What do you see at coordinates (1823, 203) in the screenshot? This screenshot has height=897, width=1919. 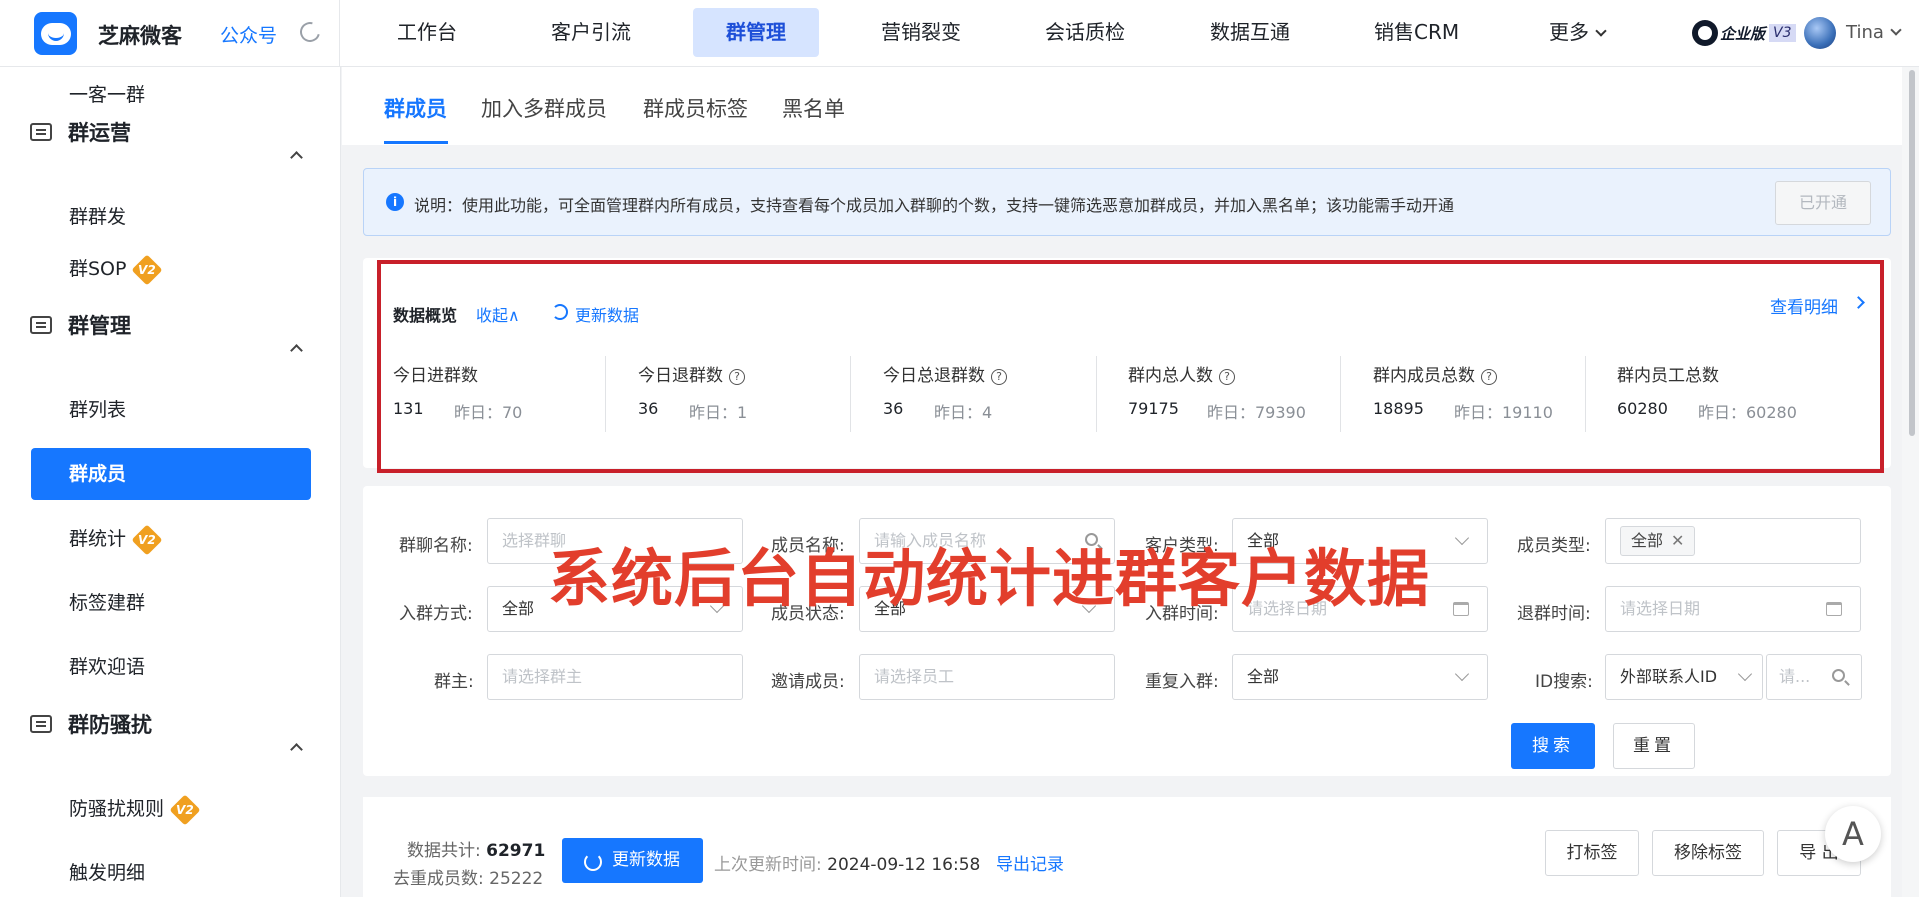 I see `enabled-button: 已开通` at bounding box center [1823, 203].